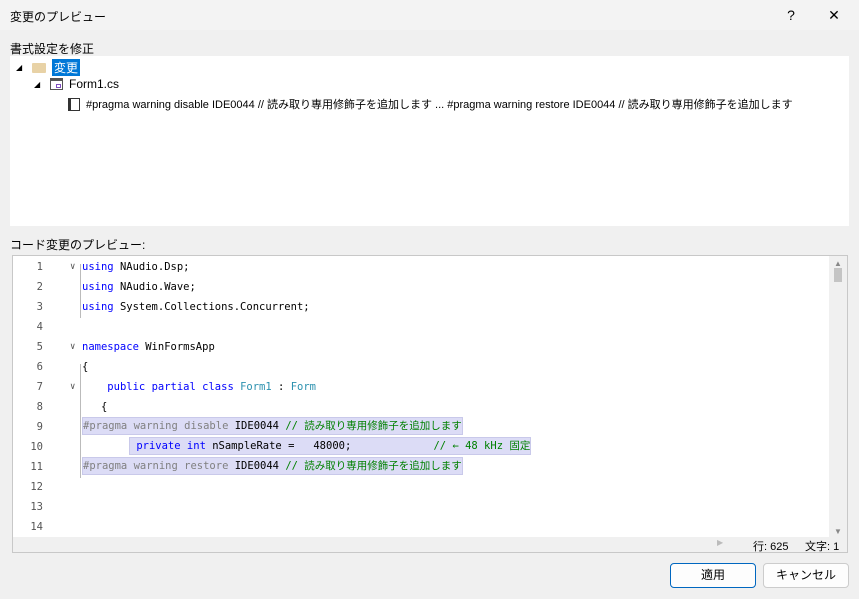  What do you see at coordinates (39, 427) in the screenshot?
I see `line-number: 9` at bounding box center [39, 427].